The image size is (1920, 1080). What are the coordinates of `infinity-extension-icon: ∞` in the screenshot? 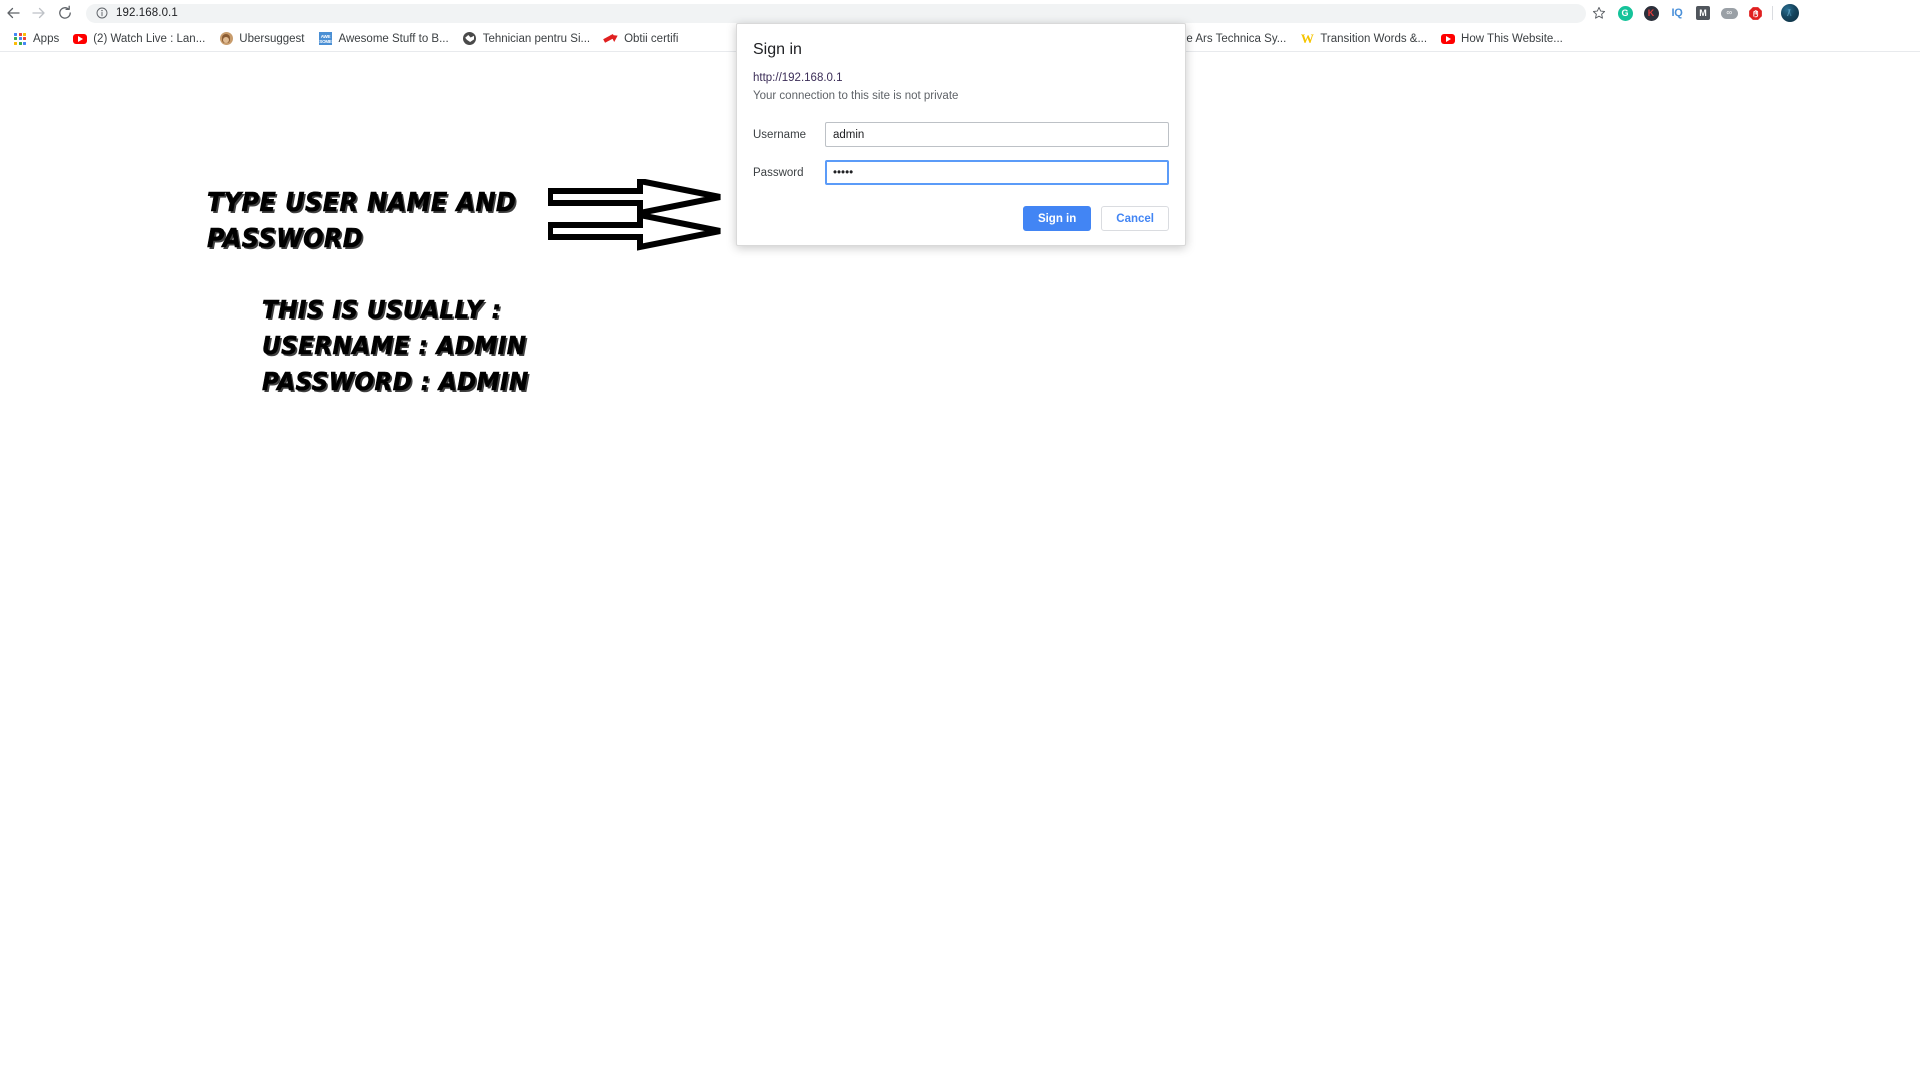 It's located at (1729, 13).